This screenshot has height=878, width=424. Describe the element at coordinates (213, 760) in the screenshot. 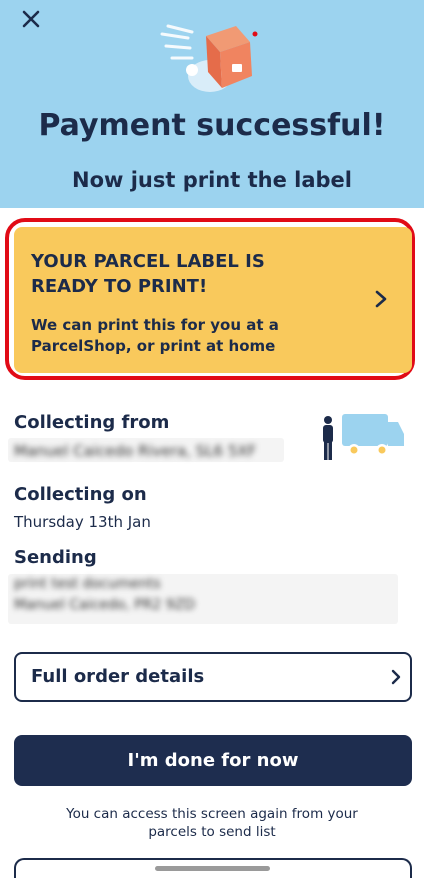

I see `done-button: I'm done for now` at that location.